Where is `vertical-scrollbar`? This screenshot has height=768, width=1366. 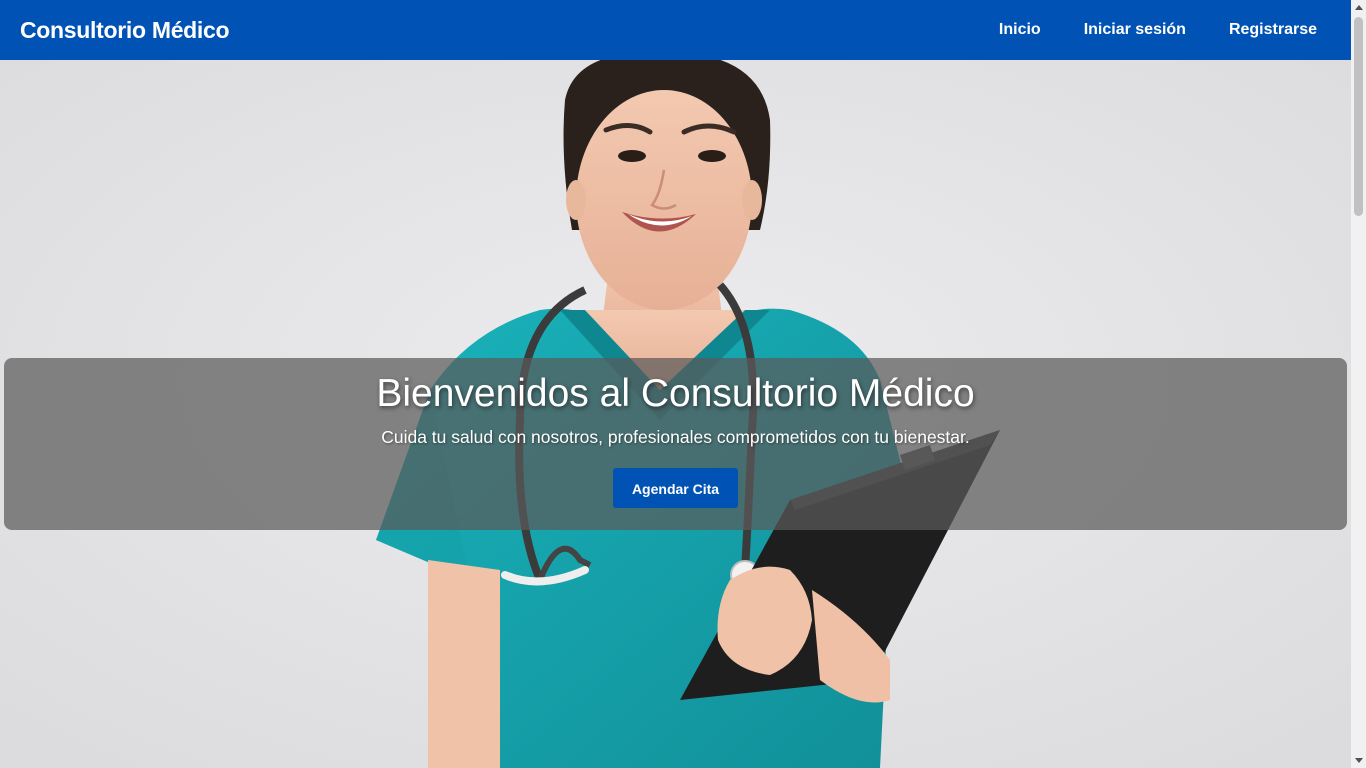
vertical-scrollbar is located at coordinates (1358, 384).